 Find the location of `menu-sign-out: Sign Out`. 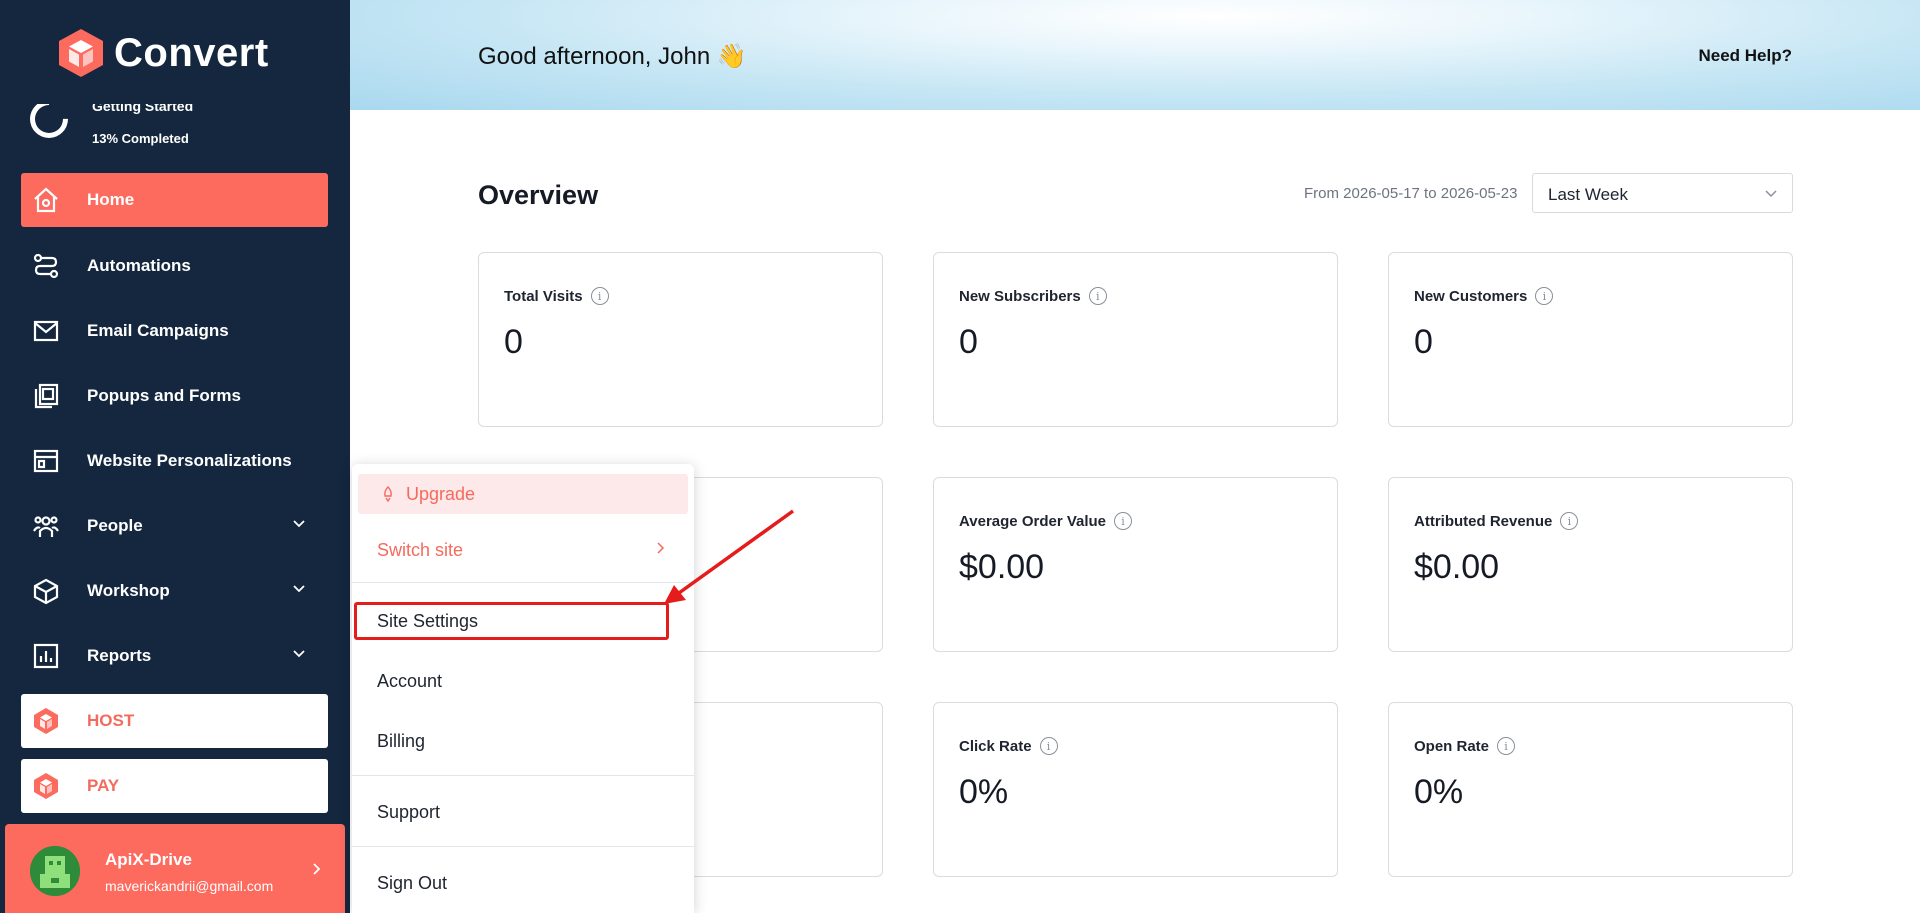

menu-sign-out: Sign Out is located at coordinates (412, 883).